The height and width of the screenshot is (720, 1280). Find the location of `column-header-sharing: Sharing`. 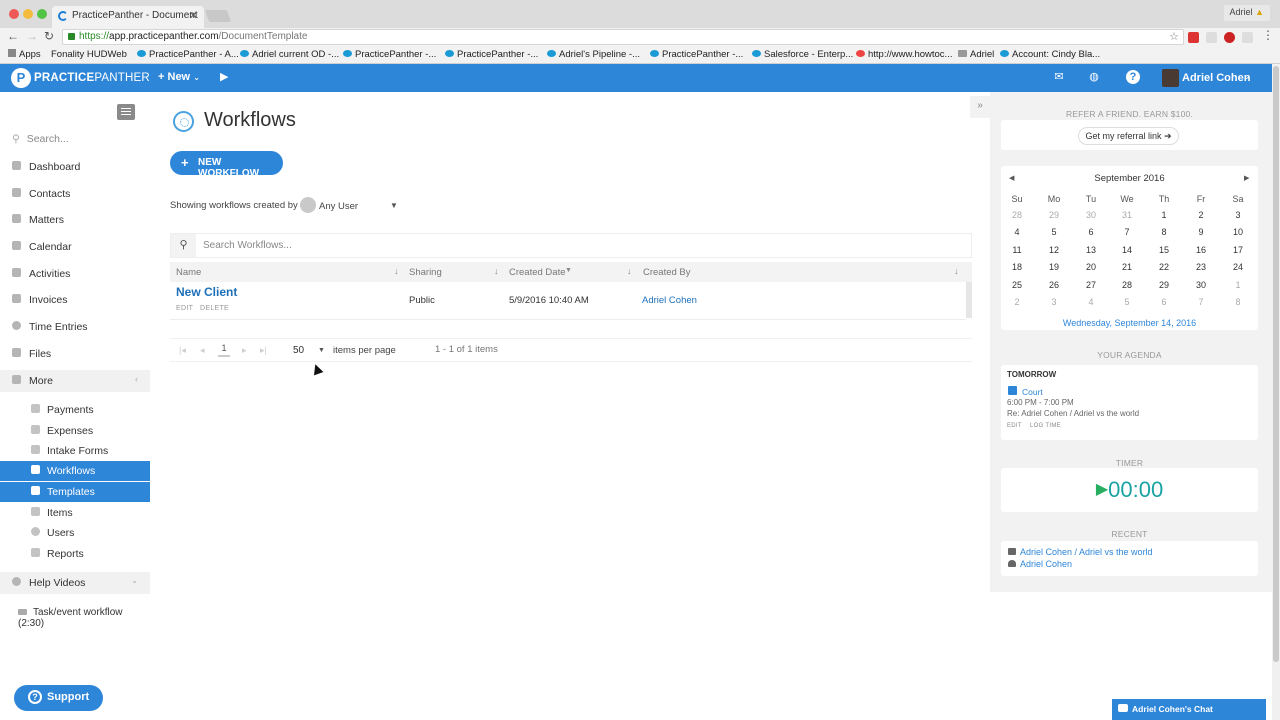

column-header-sharing: Sharing is located at coordinates (425, 272).